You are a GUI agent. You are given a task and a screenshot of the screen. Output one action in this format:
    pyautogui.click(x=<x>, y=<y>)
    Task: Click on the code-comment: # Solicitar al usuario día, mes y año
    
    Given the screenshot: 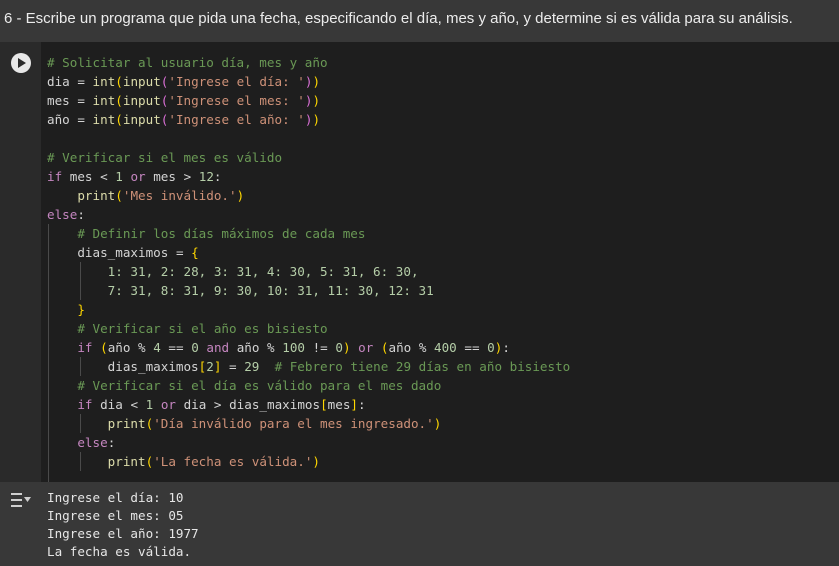 What is the action you would take?
    pyautogui.click(x=187, y=62)
    